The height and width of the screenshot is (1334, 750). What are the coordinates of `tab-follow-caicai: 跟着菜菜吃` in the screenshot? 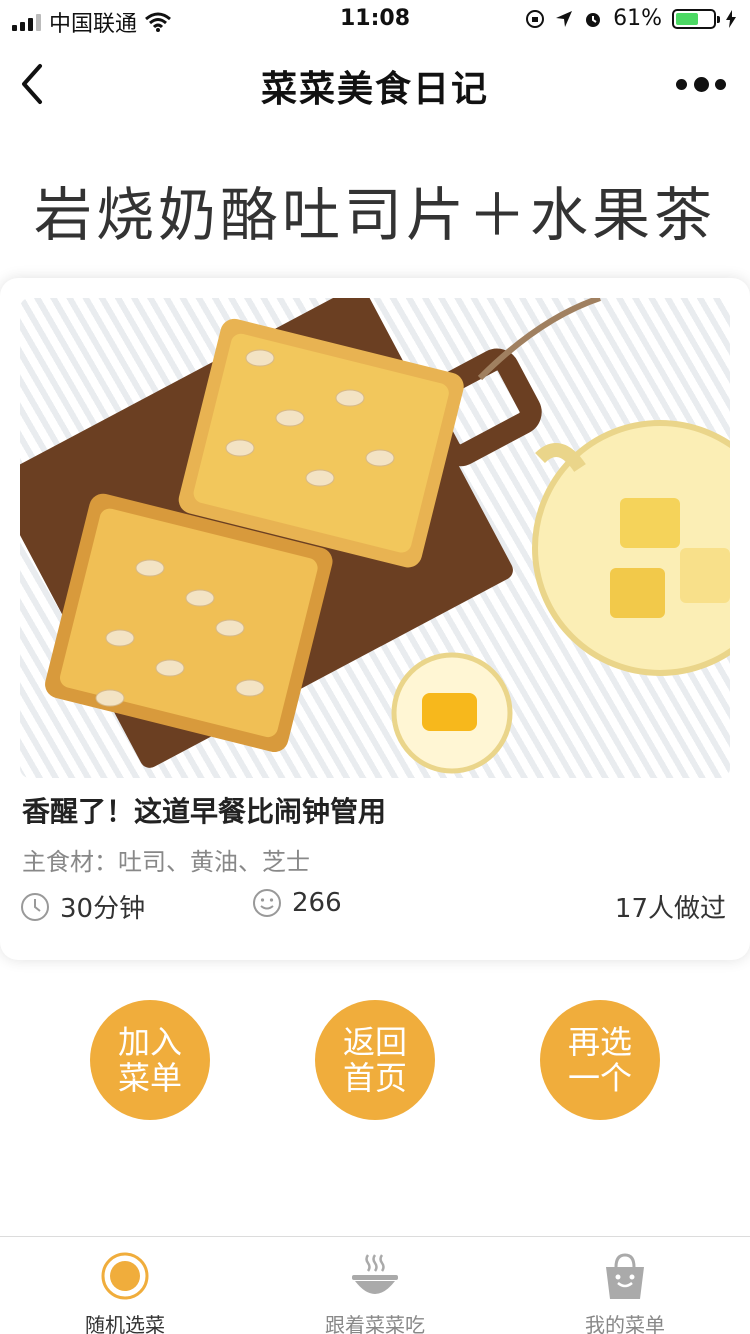 It's located at (375, 1285).